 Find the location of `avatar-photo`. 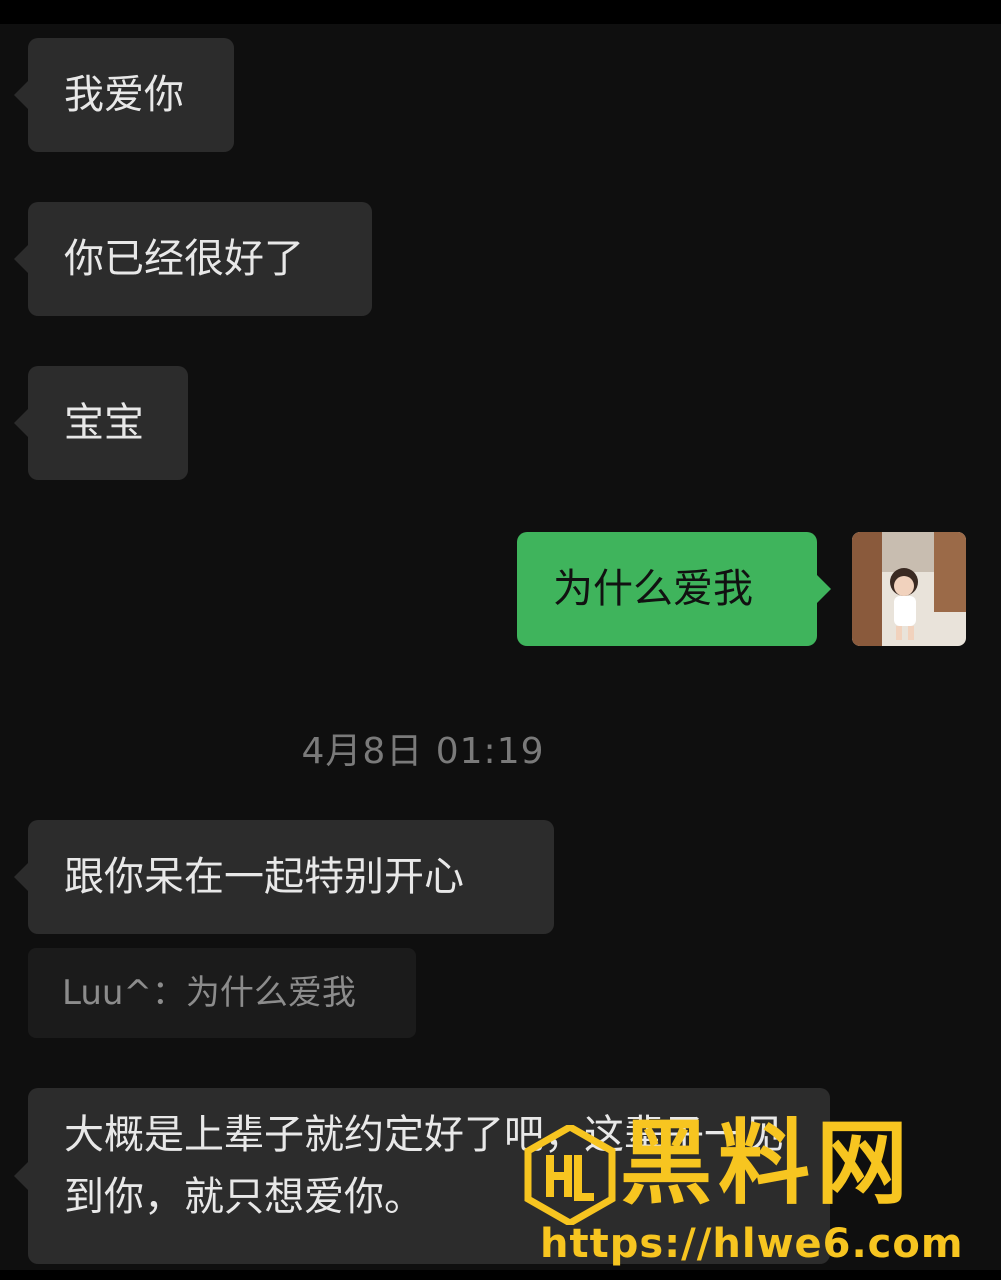

avatar-photo is located at coordinates (909, 589).